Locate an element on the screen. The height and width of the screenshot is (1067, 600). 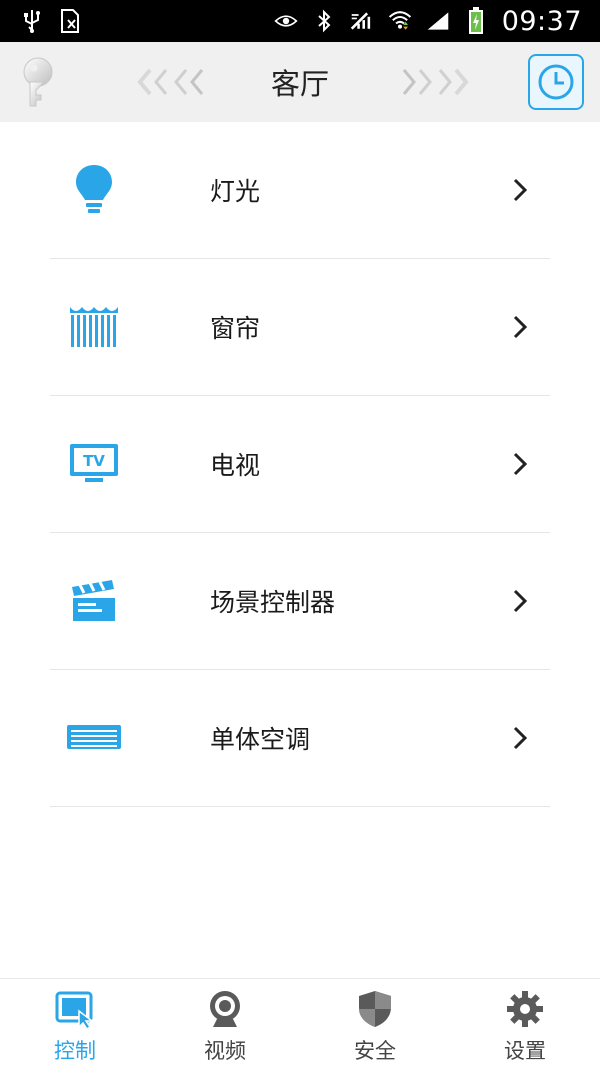
bluetooth-icon is located at coordinates (324, 21).